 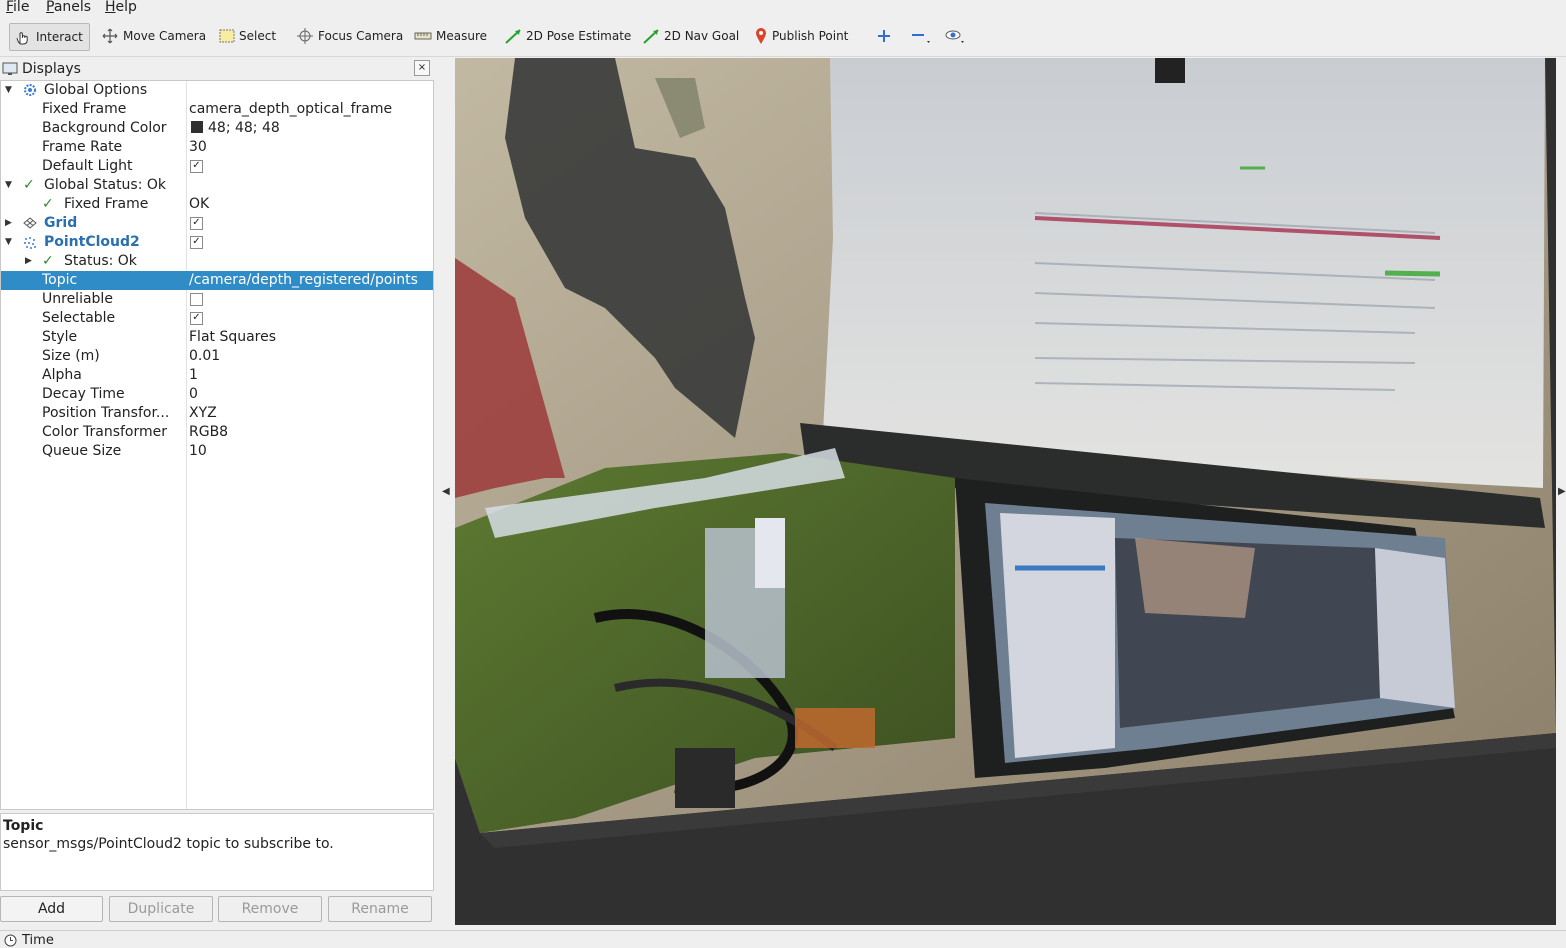 What do you see at coordinates (217, 185) in the screenshot?
I see `tree-row-global-status: ▼ ✓ Global Status: Ok` at bounding box center [217, 185].